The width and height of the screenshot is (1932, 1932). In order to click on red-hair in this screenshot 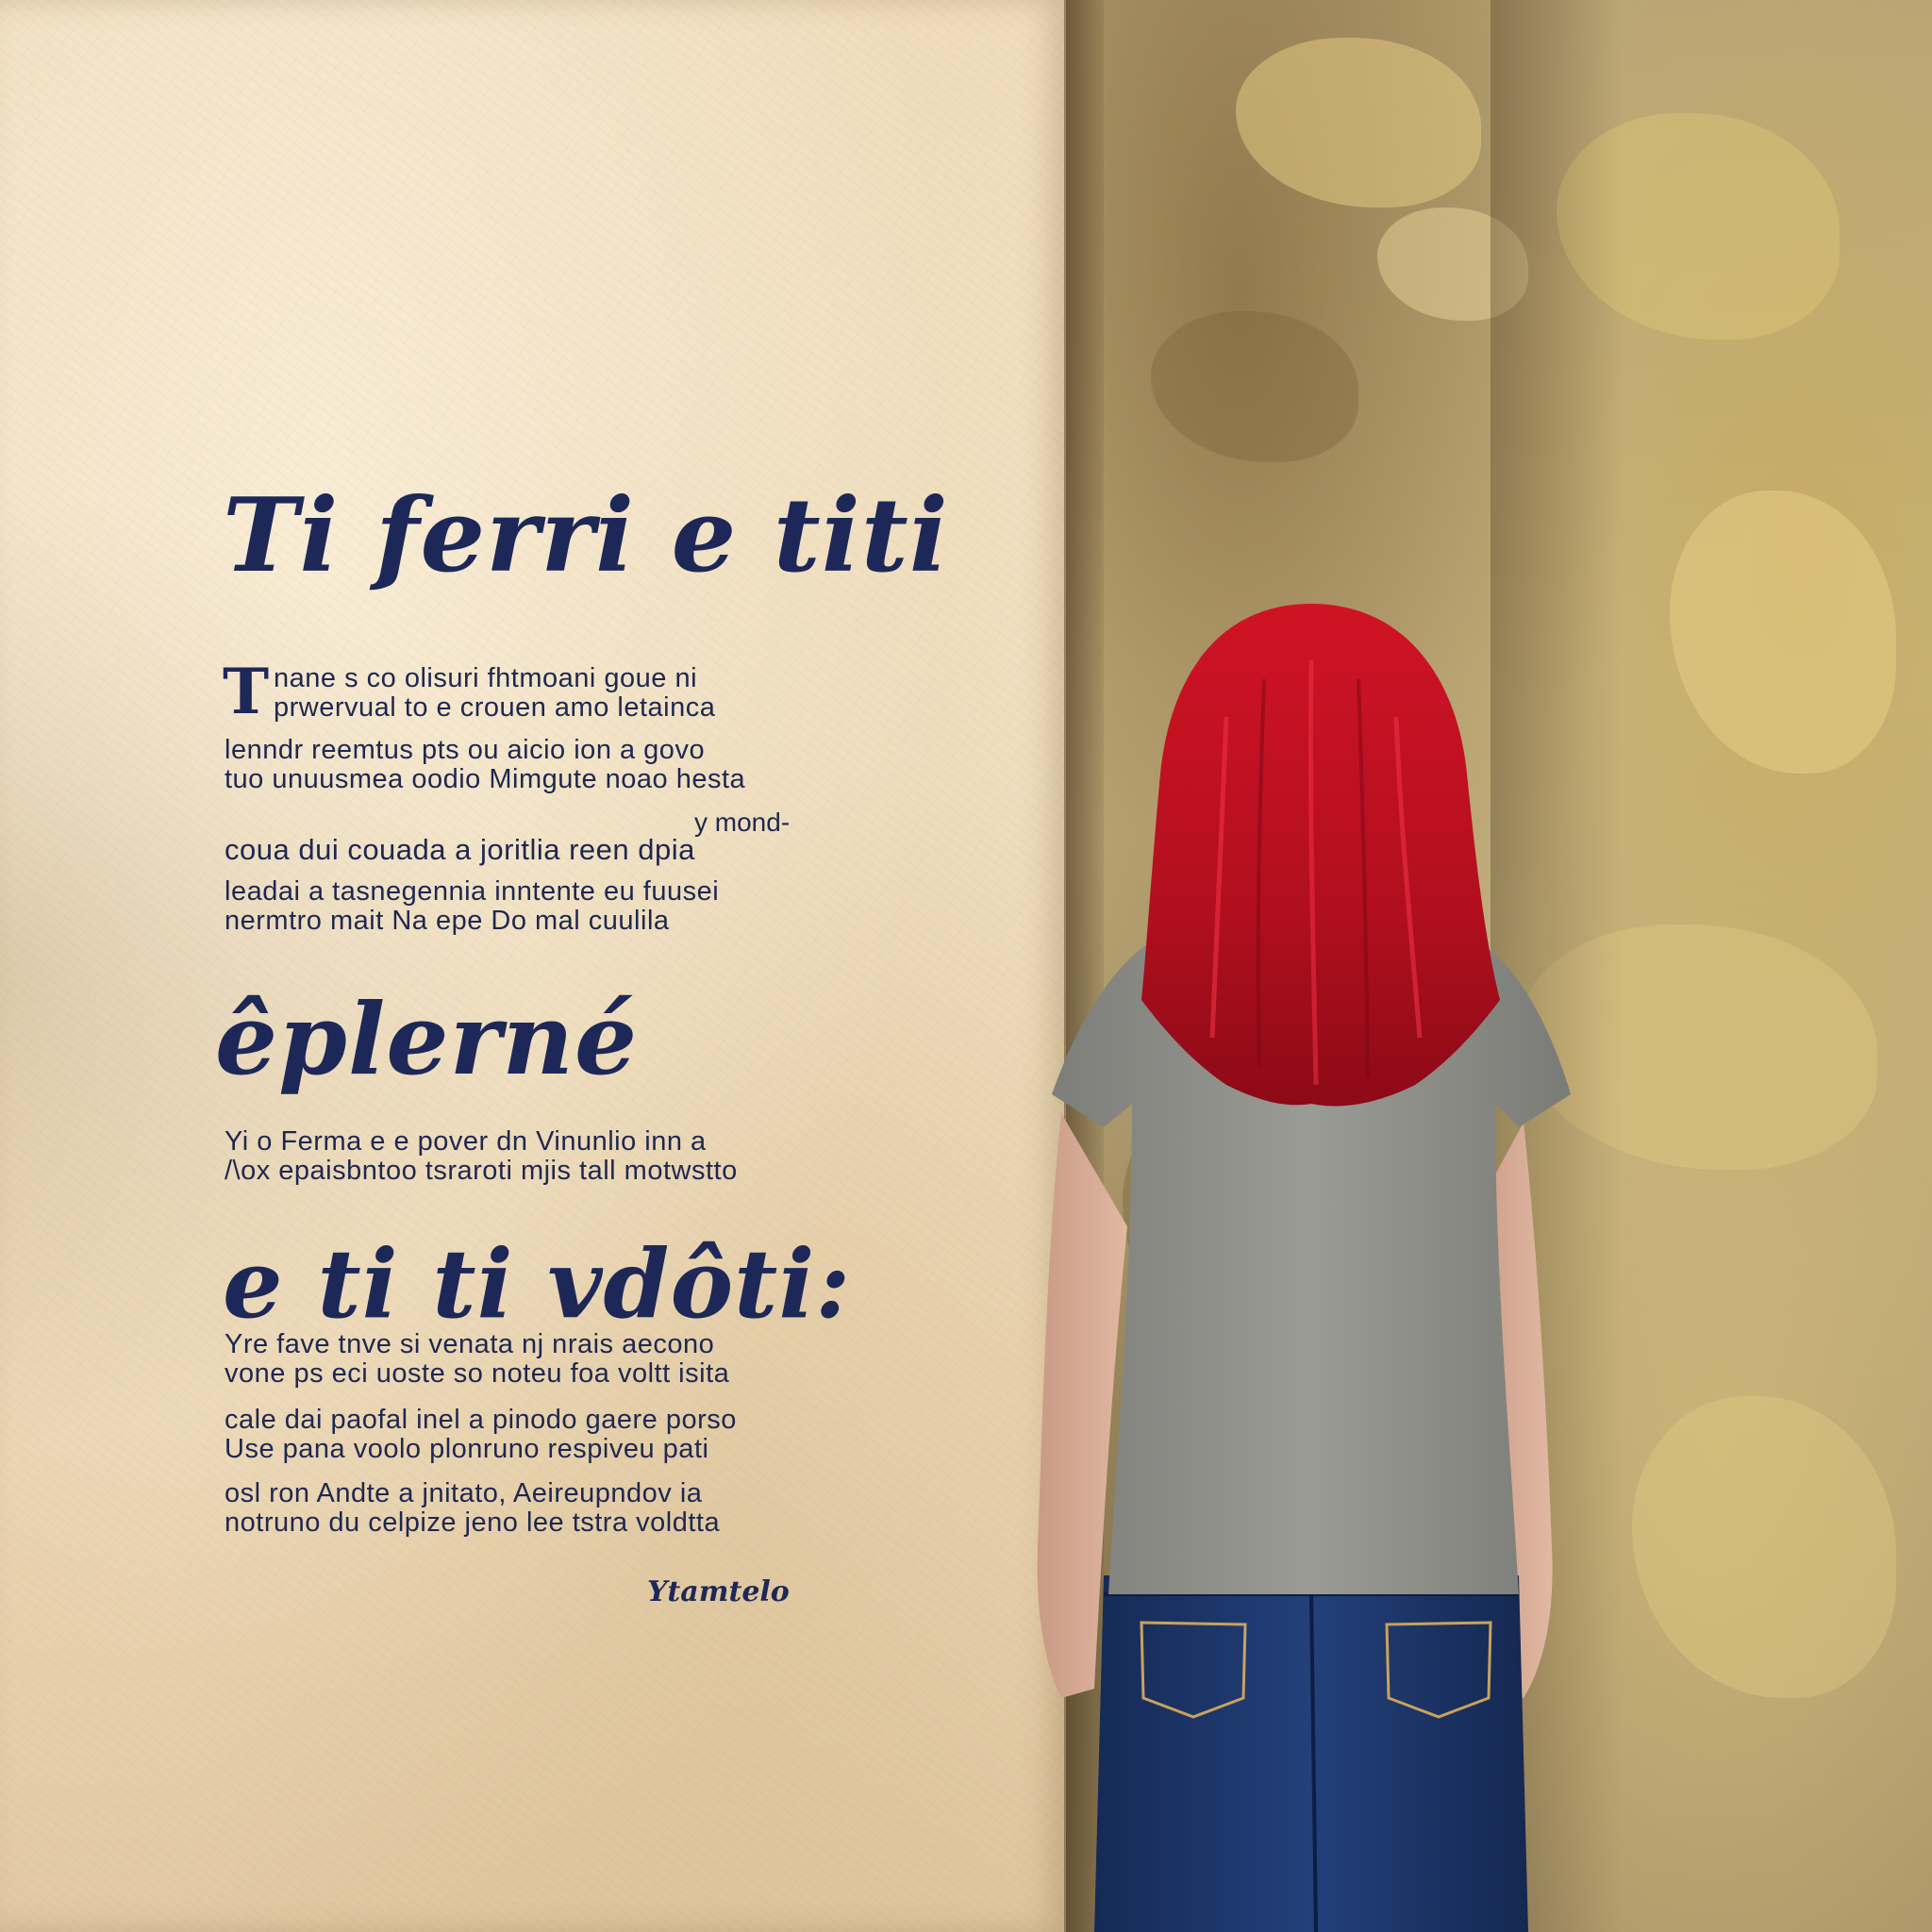, I will do `click(1321, 855)`.